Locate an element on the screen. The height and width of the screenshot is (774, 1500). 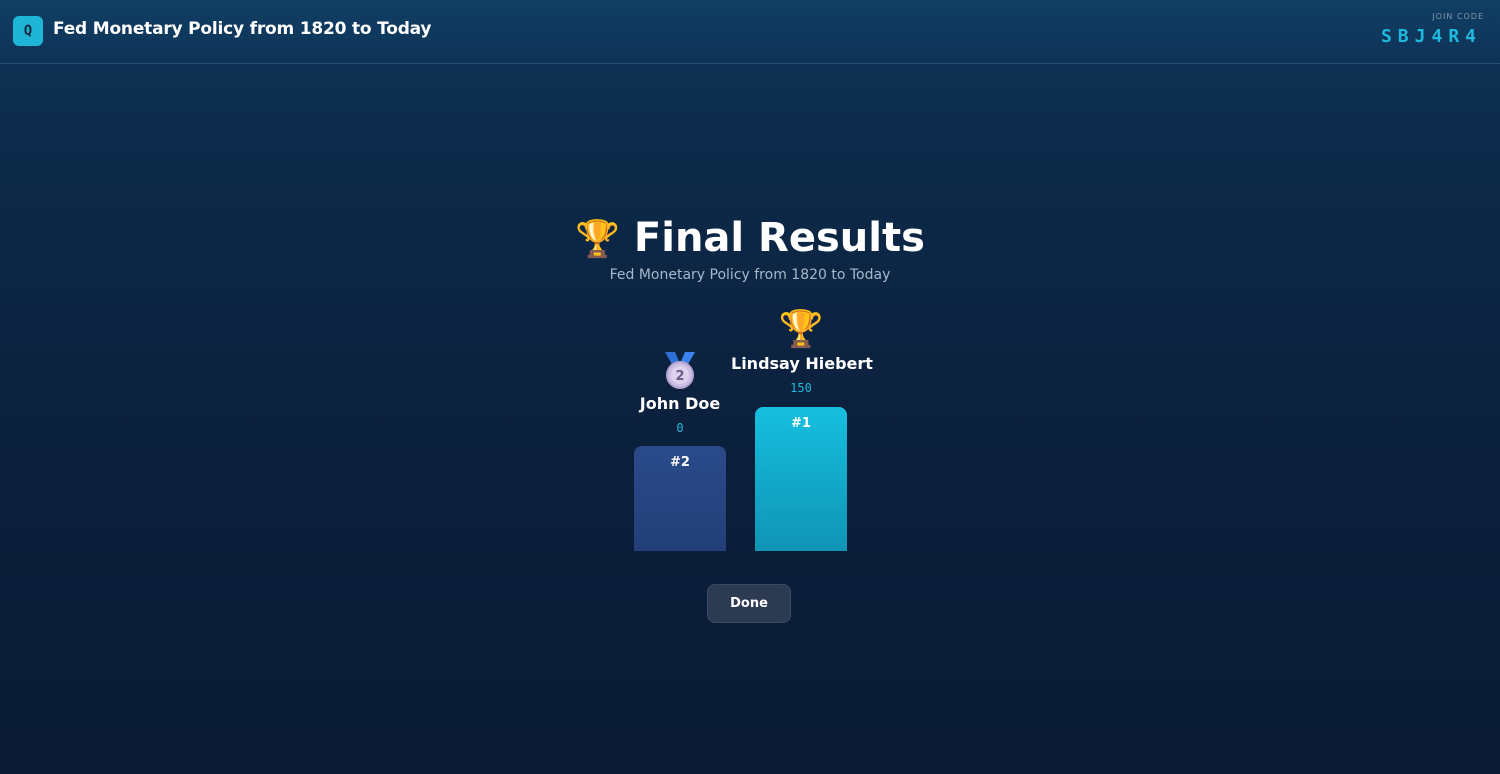
final-results-heading: 🏆 Final Results is located at coordinates (750, 238).